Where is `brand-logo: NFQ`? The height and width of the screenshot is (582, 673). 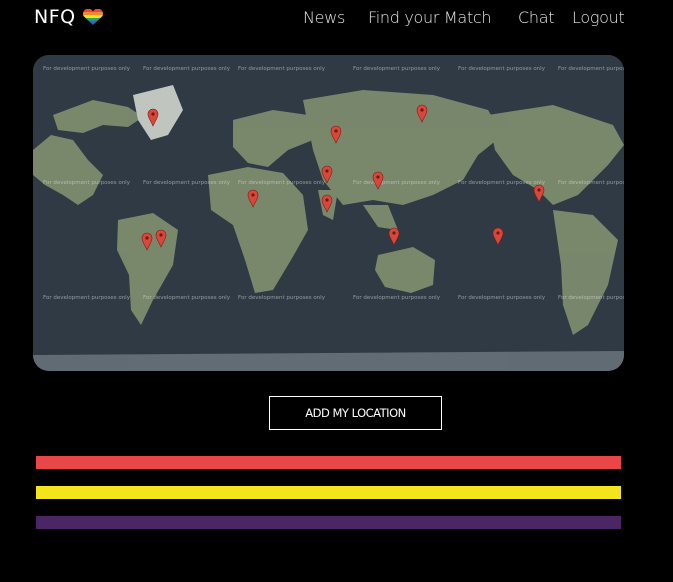 brand-logo: NFQ is located at coordinates (69, 17).